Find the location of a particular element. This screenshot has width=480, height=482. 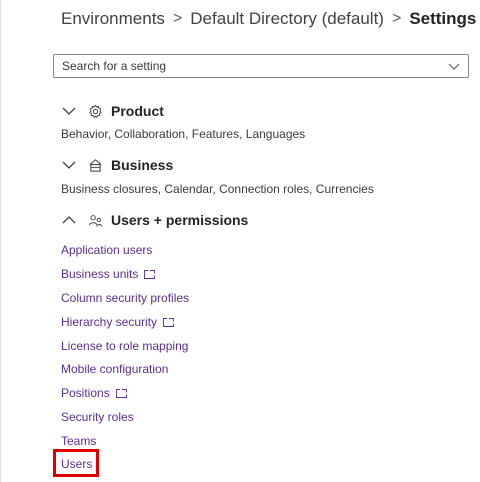

link-label: Mobile configuration is located at coordinates (115, 369).